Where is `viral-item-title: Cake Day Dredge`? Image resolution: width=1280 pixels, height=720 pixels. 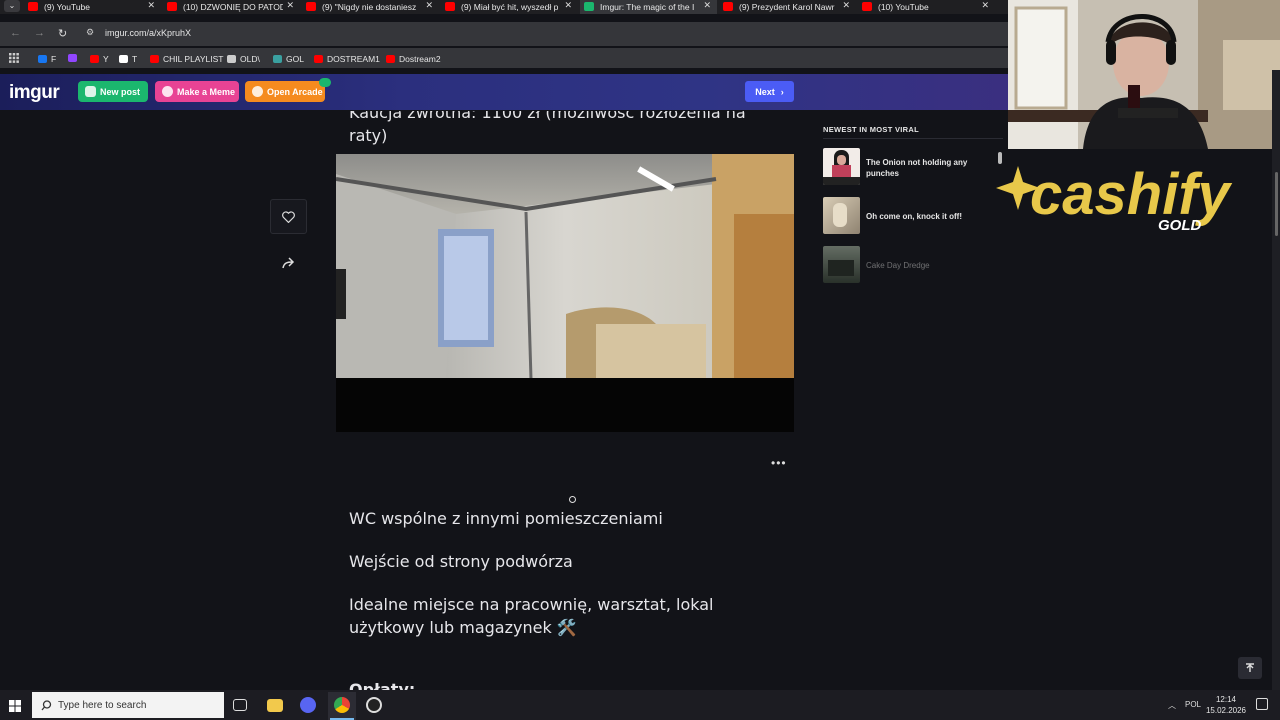
viral-item-title: Cake Day Dredge is located at coordinates (898, 265).